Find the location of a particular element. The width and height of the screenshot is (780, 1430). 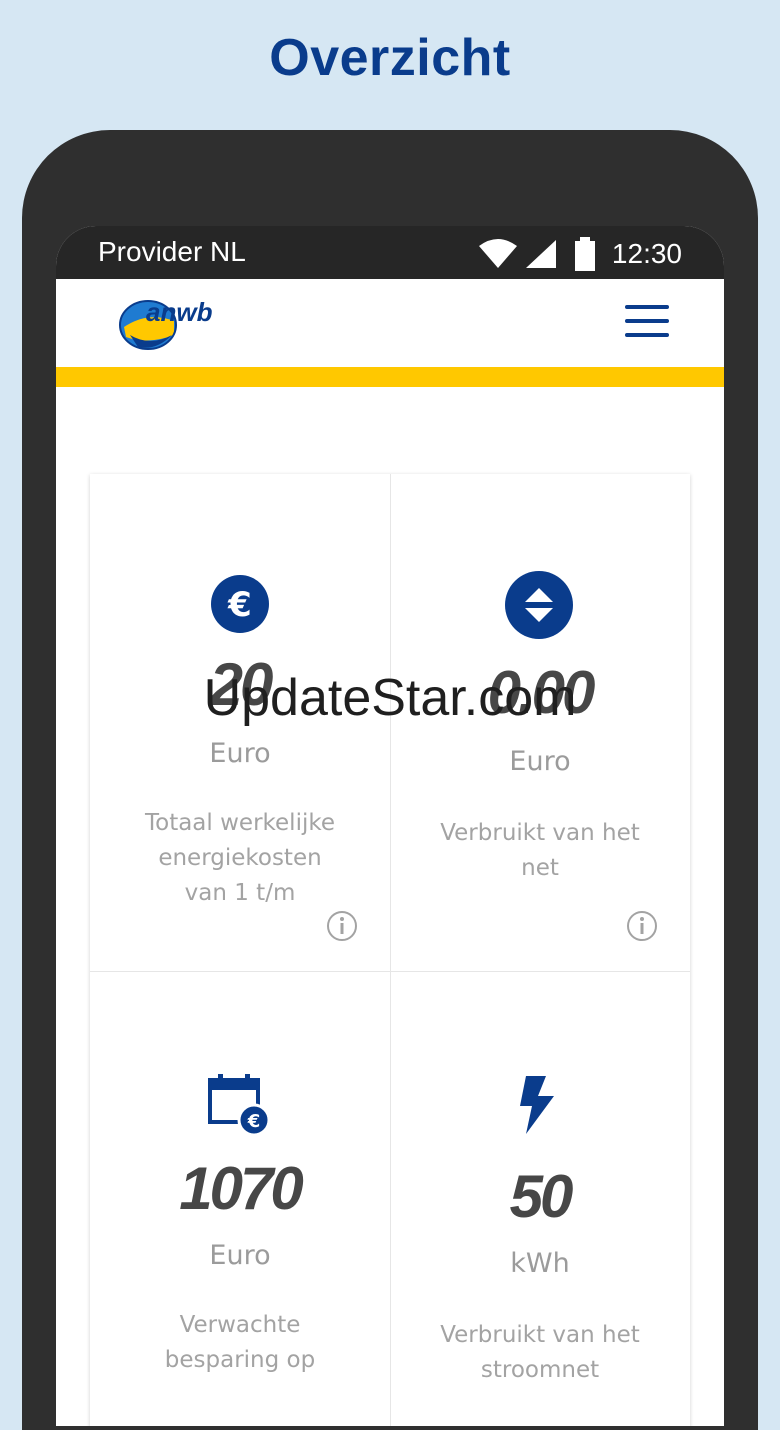

tile-grid-electricity-usage: 50 kWh Verbruikt van het stroomnet is located at coordinates (540, 1199).